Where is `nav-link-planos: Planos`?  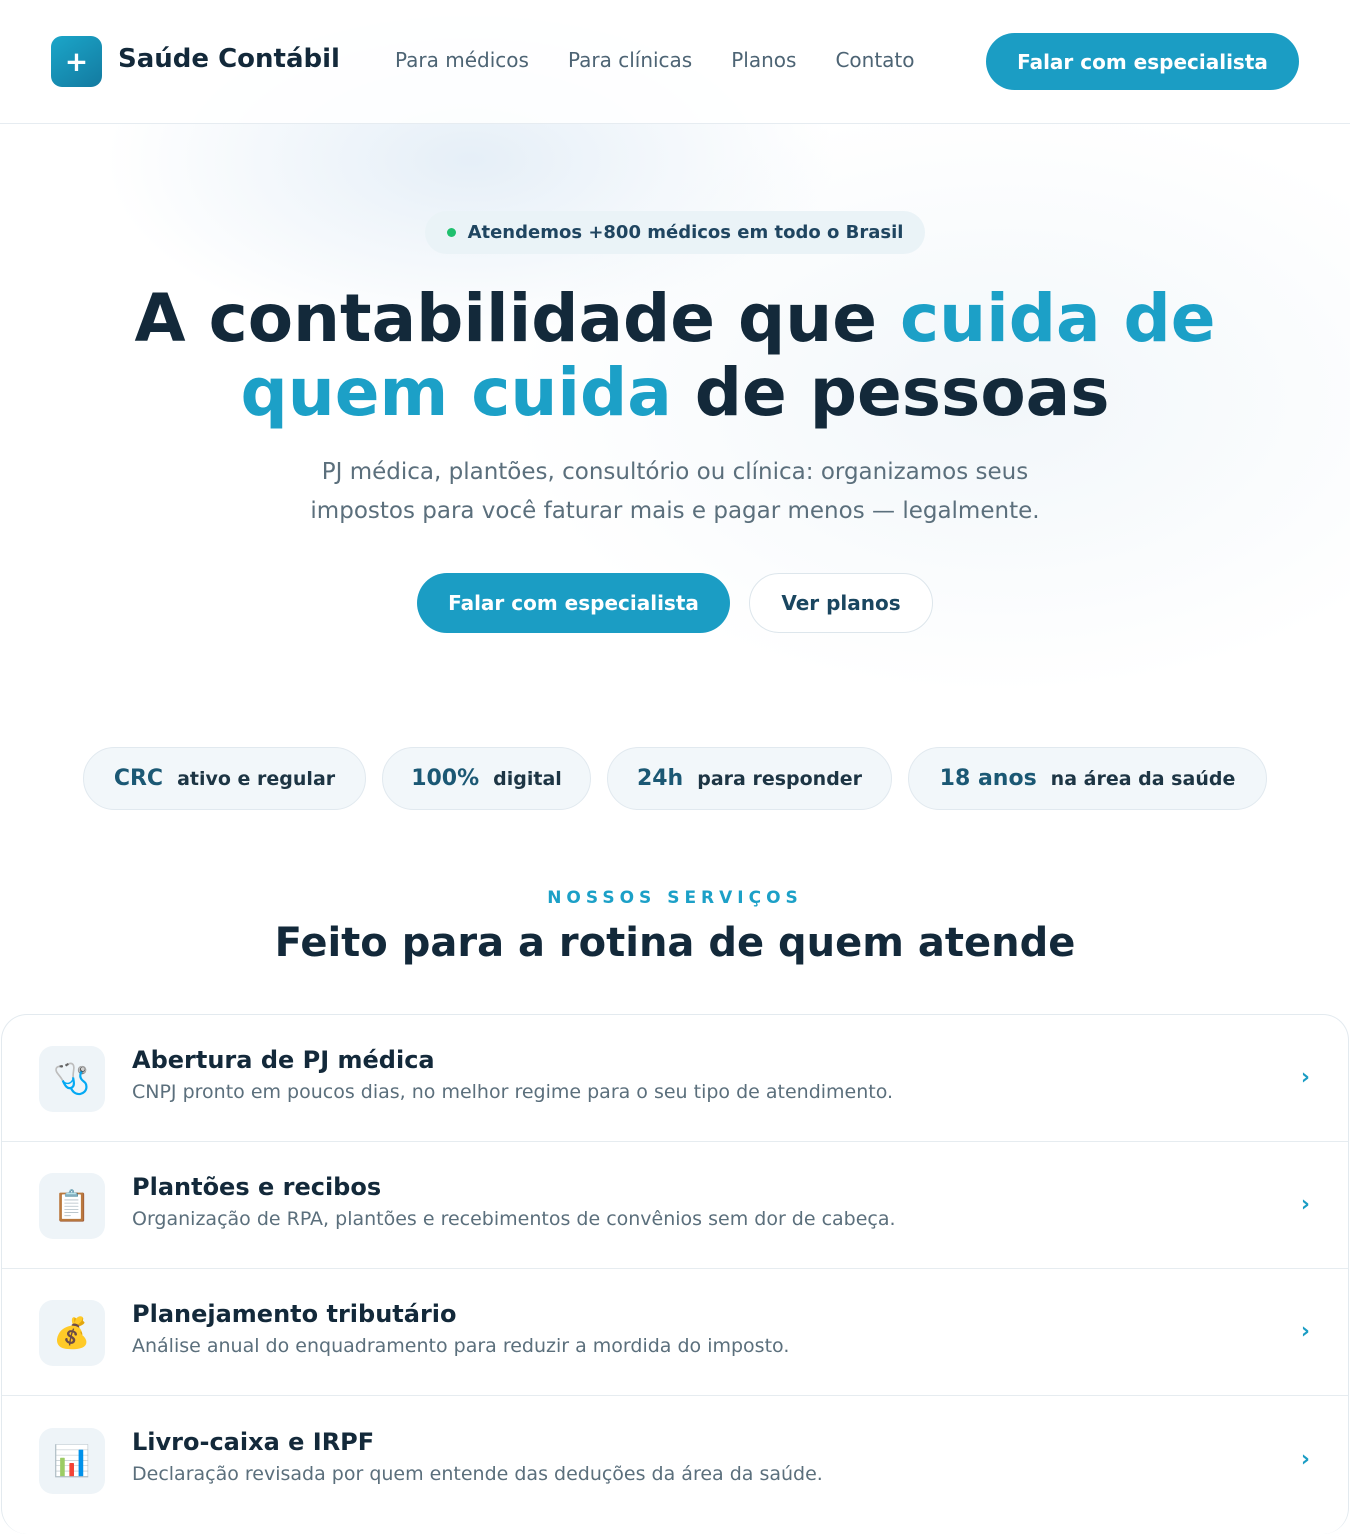 nav-link-planos: Planos is located at coordinates (763, 60).